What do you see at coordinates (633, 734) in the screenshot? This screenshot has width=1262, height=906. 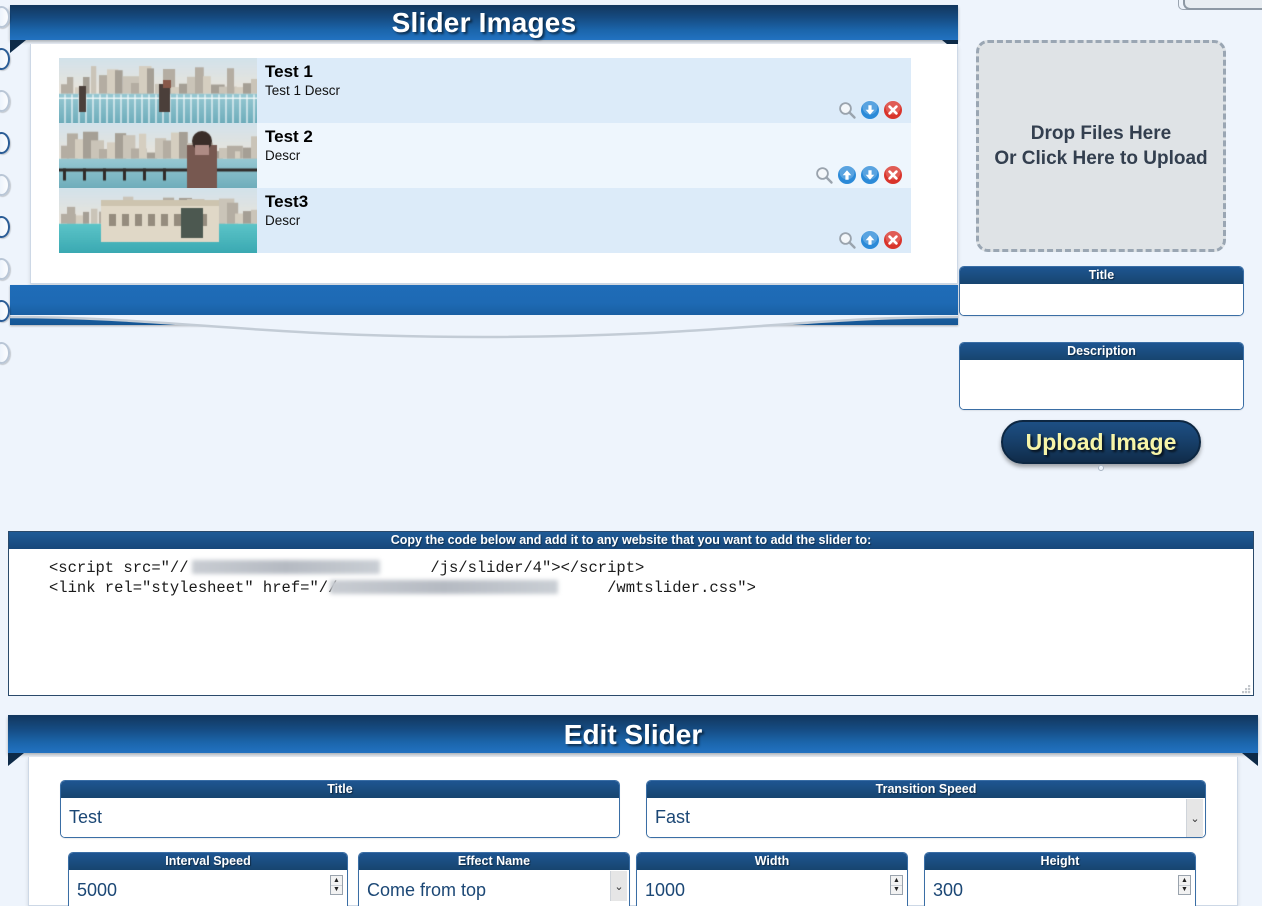 I see `edit-slider-title: Edit Slider` at bounding box center [633, 734].